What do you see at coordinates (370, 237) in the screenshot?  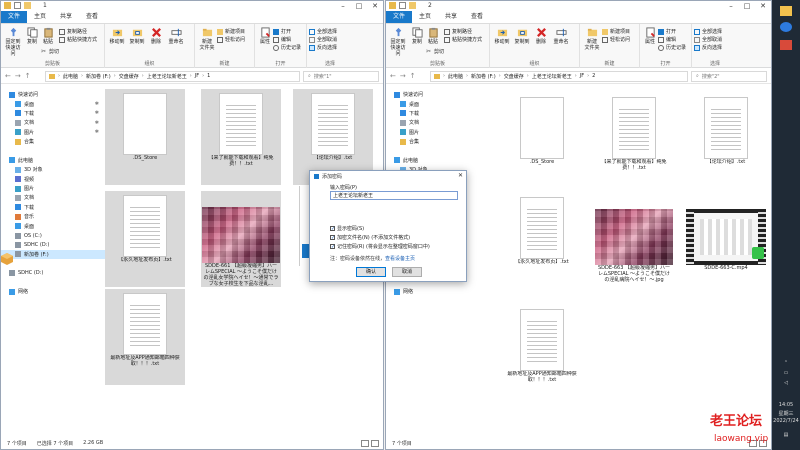 I see `encrypt-filename-checkbox: ✓ 加密文件名(N) (不添加文件格式)` at bounding box center [370, 237].